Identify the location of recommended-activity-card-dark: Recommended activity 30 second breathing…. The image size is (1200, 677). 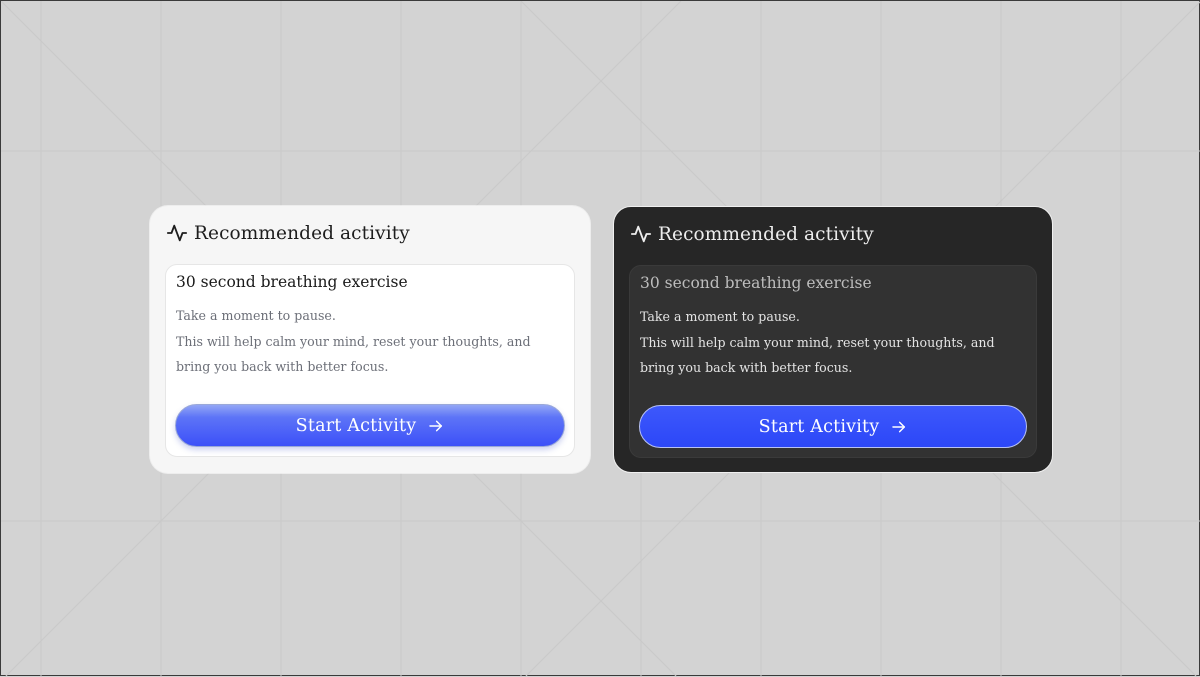
(833, 339).